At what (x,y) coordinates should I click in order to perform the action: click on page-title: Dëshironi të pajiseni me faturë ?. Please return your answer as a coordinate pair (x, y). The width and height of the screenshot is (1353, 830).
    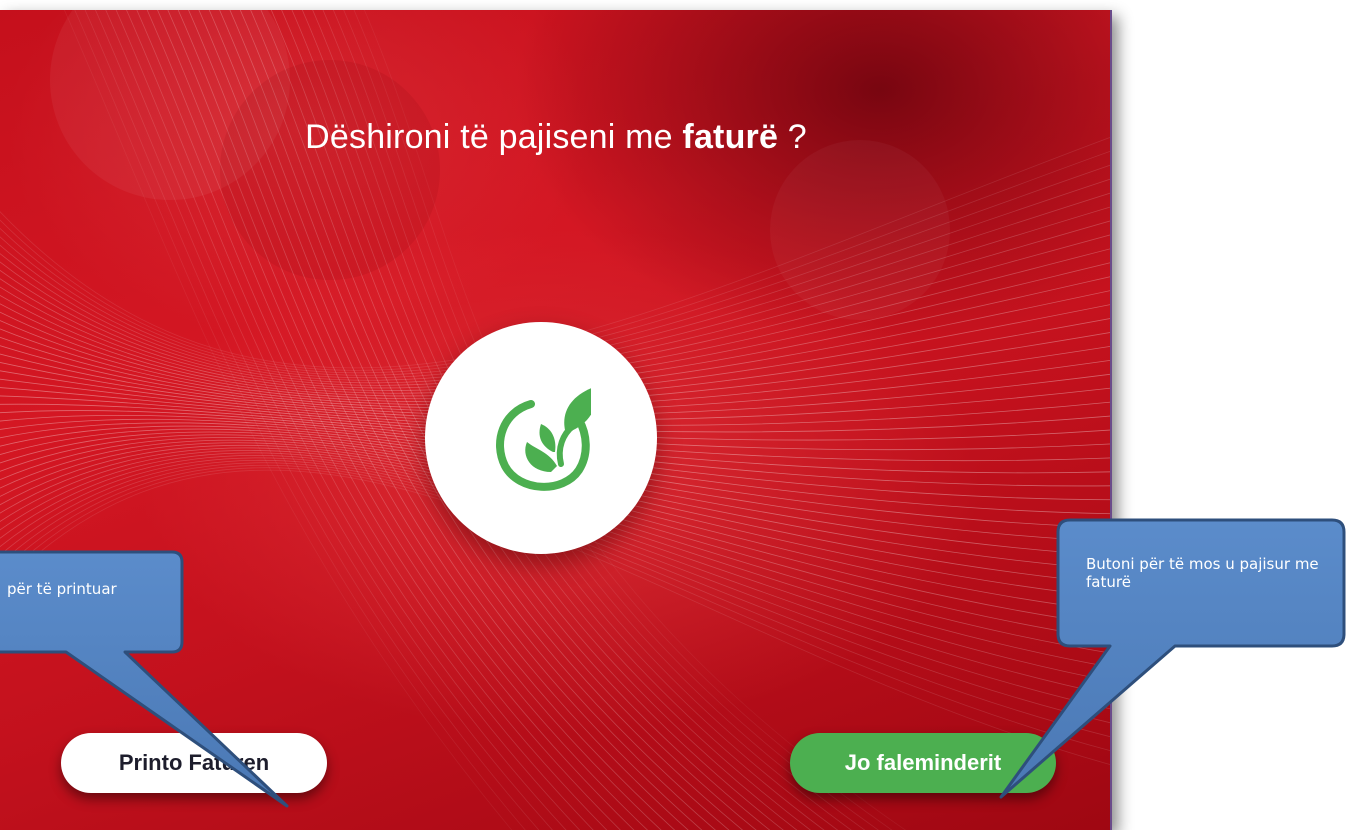
    Looking at the image, I should click on (556, 137).